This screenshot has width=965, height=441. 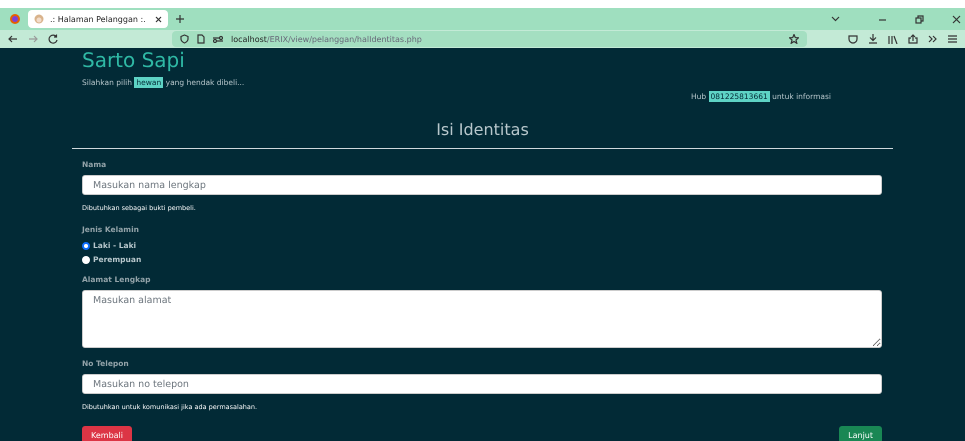 I want to click on download-icon, so click(x=873, y=39).